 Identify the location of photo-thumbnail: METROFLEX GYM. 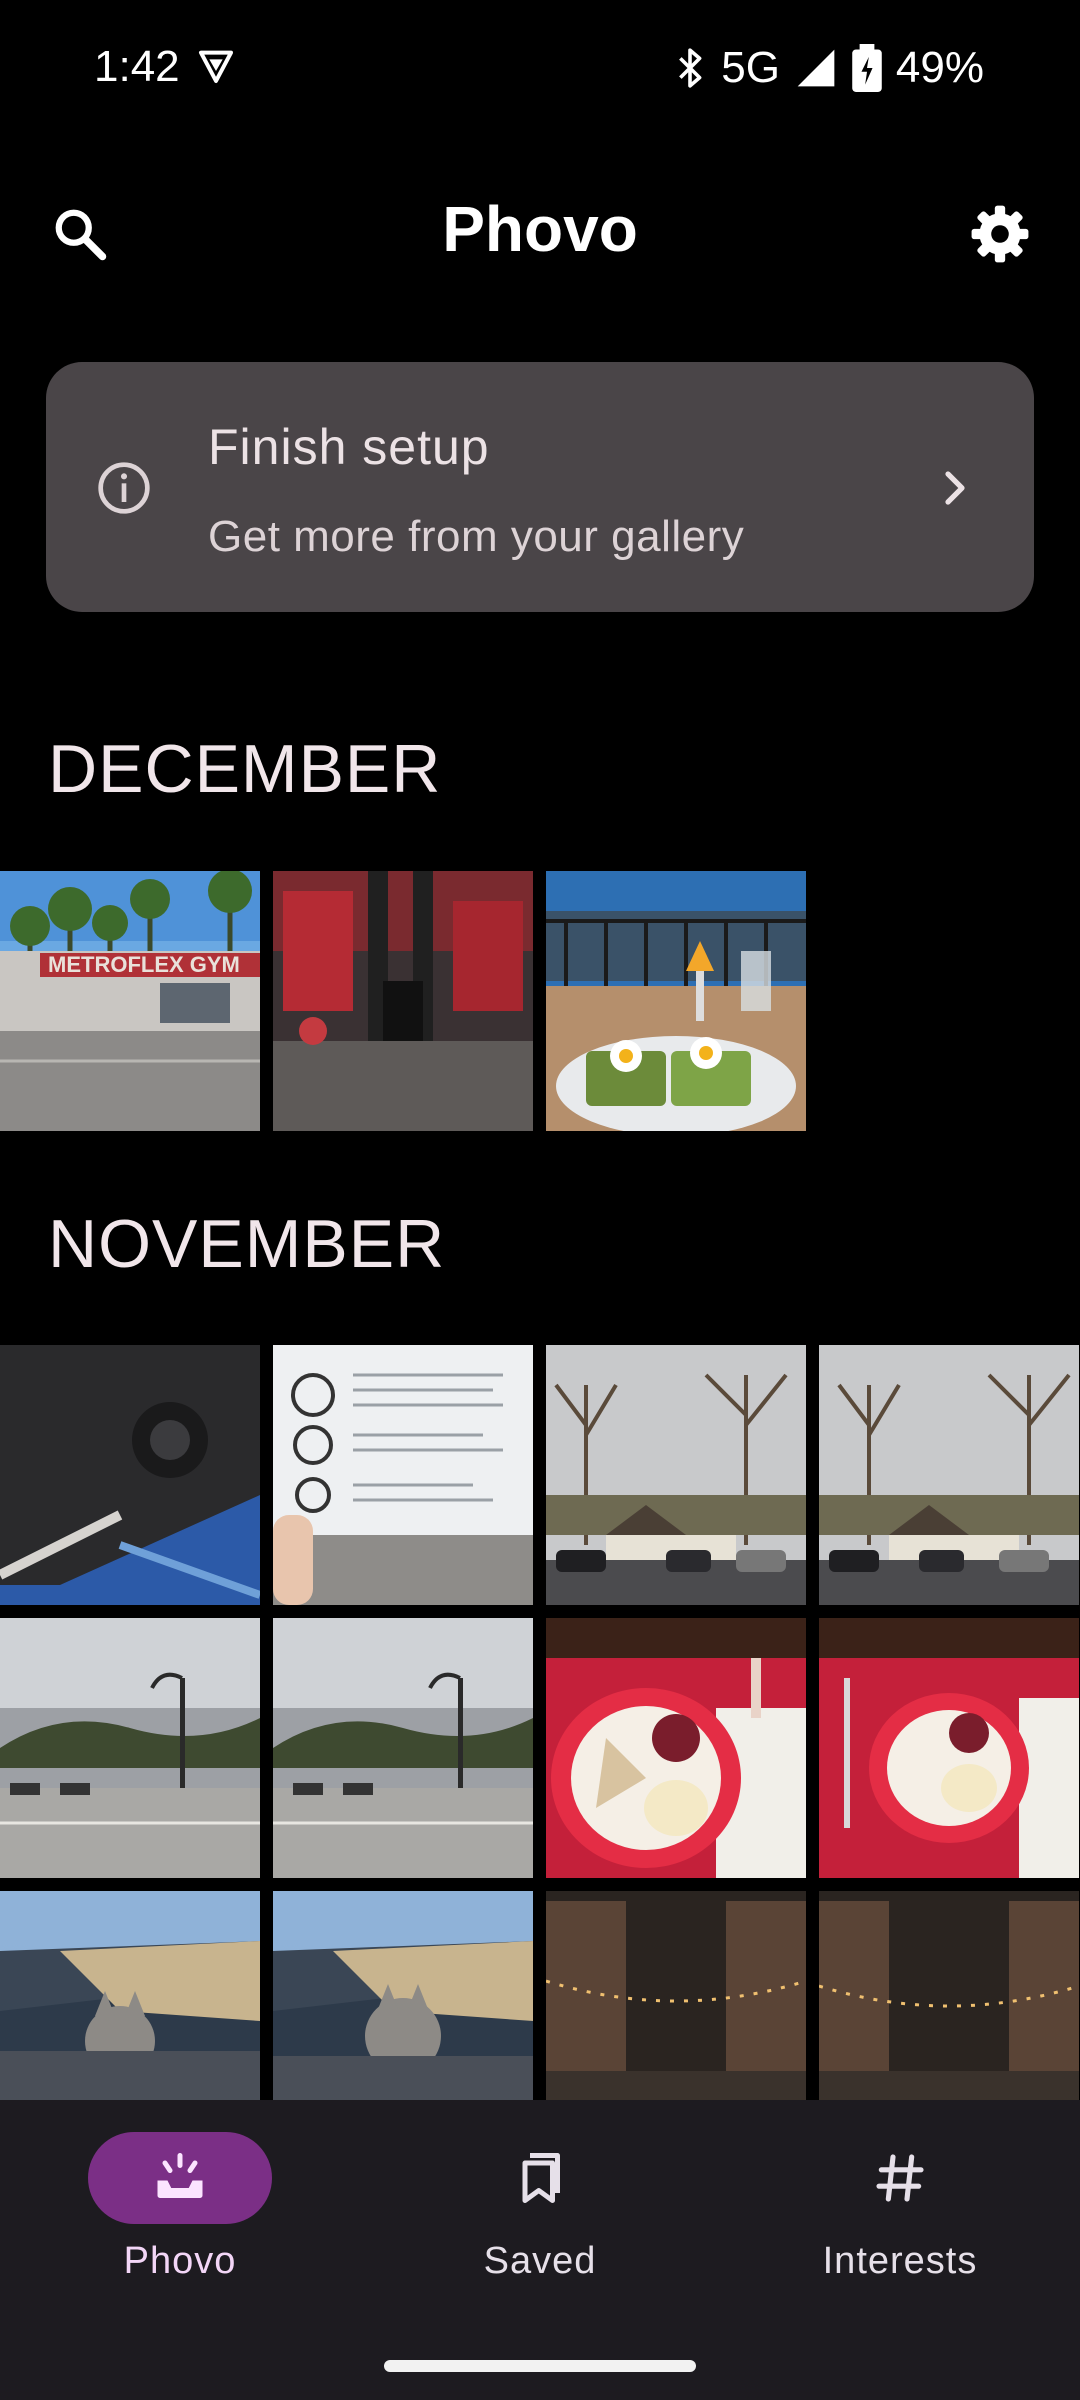
(130, 1001).